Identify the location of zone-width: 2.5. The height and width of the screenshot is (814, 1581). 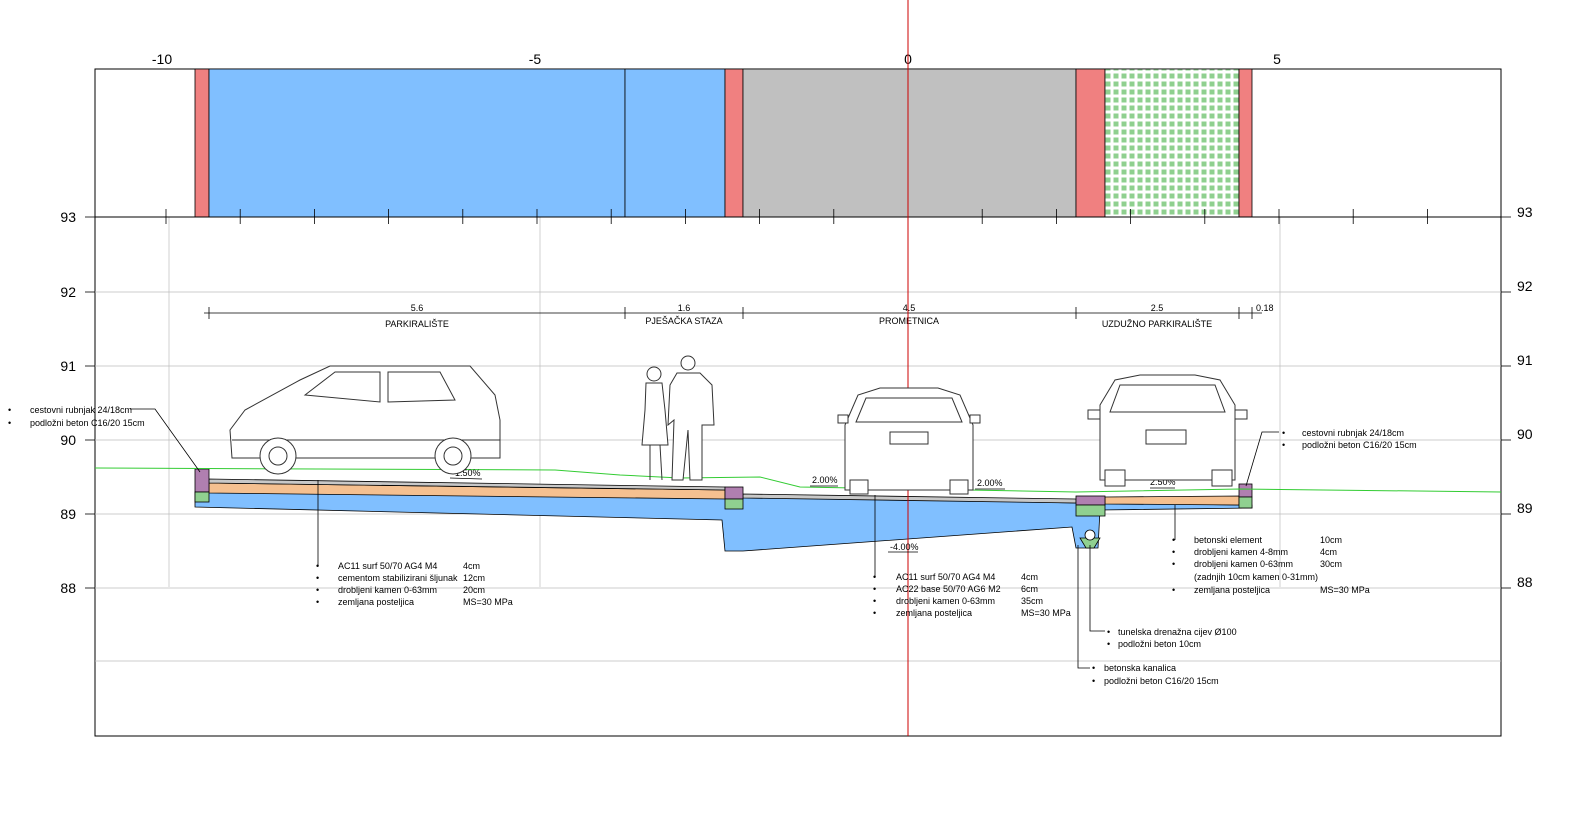
(1157, 308).